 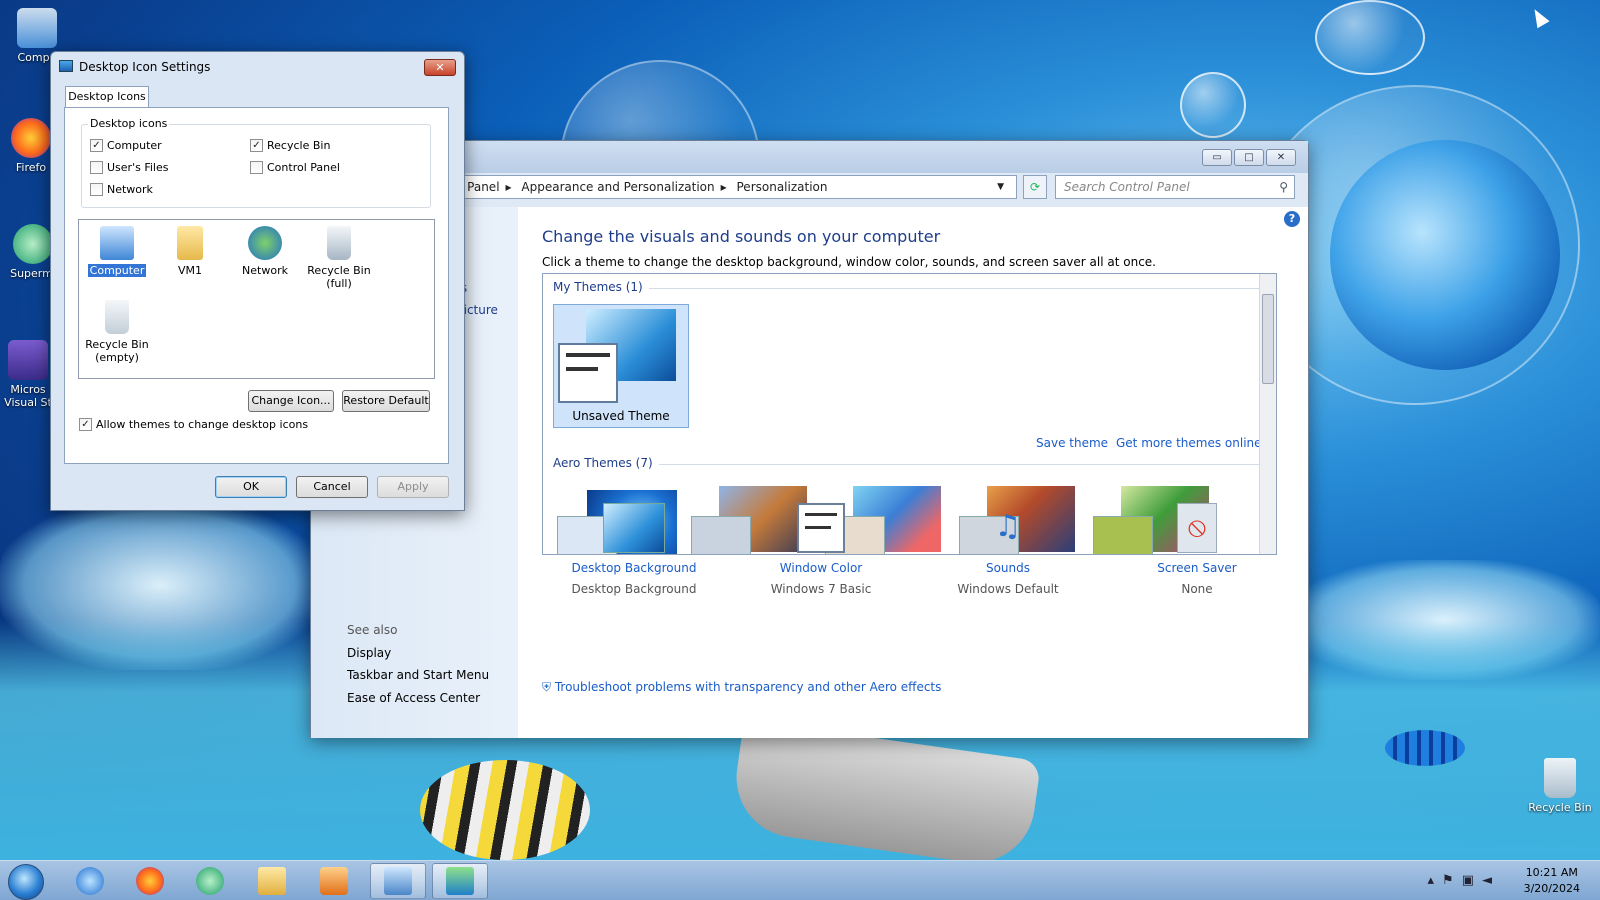 I want to click on taskbar-control-panel, so click(x=398, y=881).